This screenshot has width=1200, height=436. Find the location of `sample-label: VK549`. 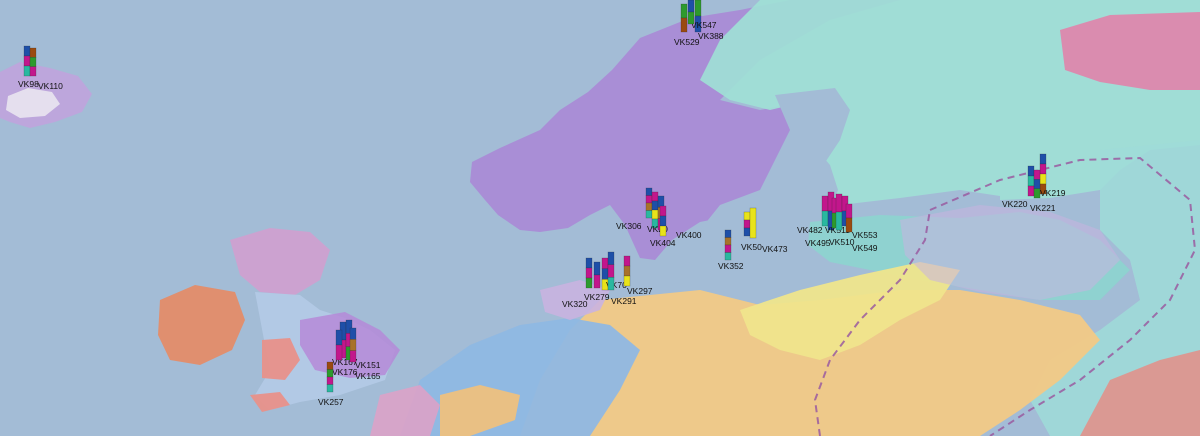

sample-label: VK549 is located at coordinates (865, 248).